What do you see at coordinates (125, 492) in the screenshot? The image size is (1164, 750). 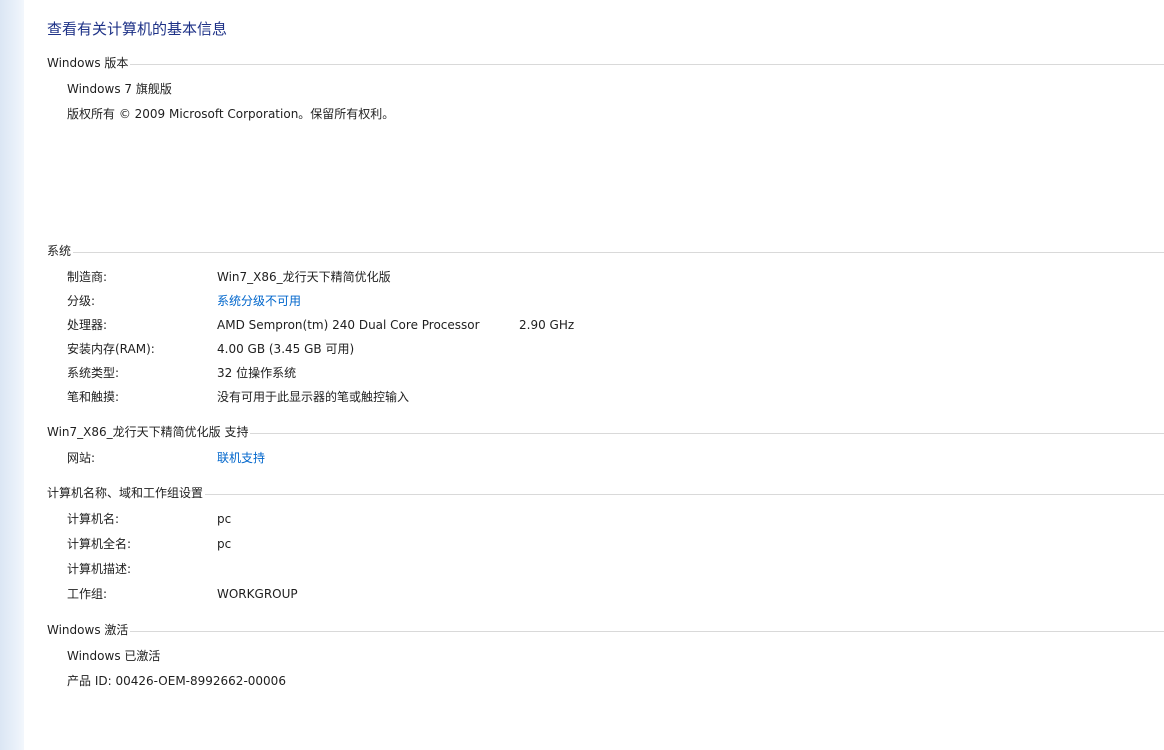 I see `section-label: 计算机名称、域和工作组设置` at bounding box center [125, 492].